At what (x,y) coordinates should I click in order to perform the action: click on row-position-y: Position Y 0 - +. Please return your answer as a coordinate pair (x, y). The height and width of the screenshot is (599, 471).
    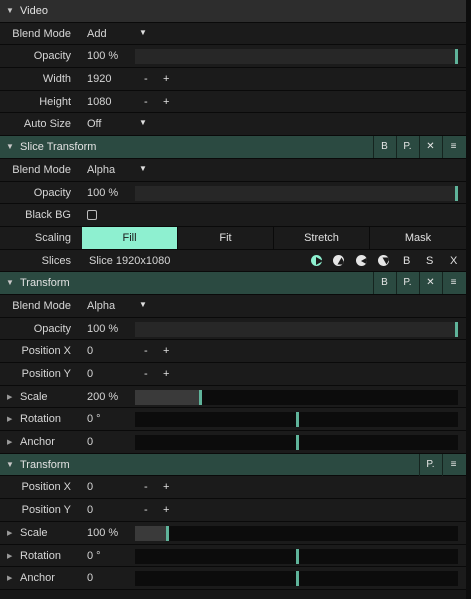
    Looking at the image, I should click on (233, 510).